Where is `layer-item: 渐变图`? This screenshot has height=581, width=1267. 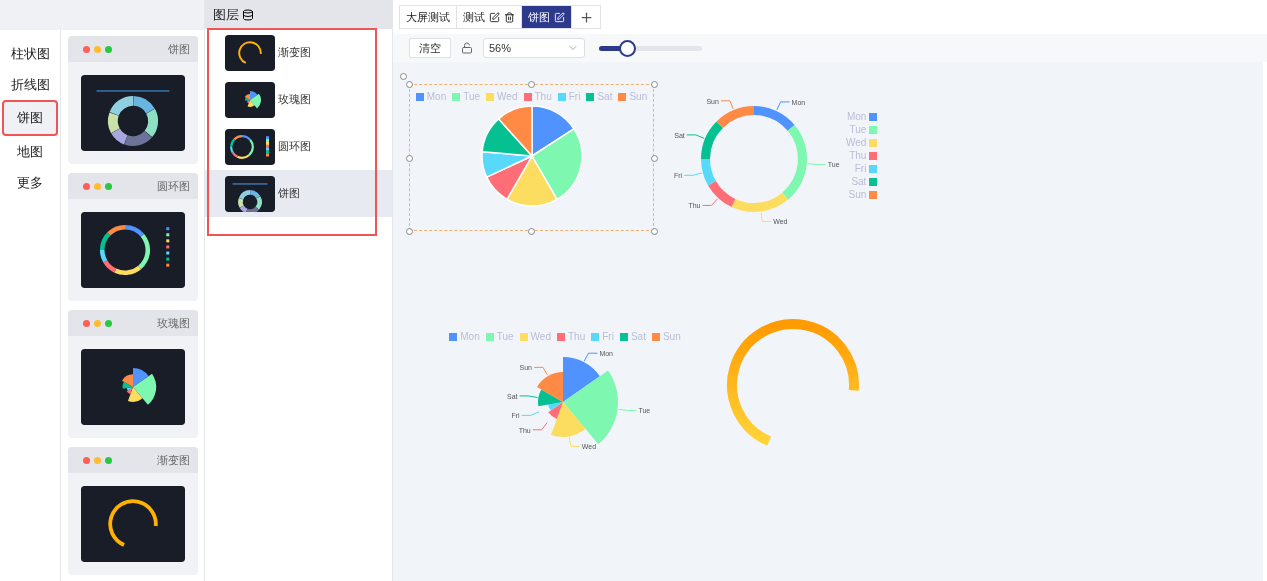
layer-item: 渐变图 is located at coordinates (298, 52).